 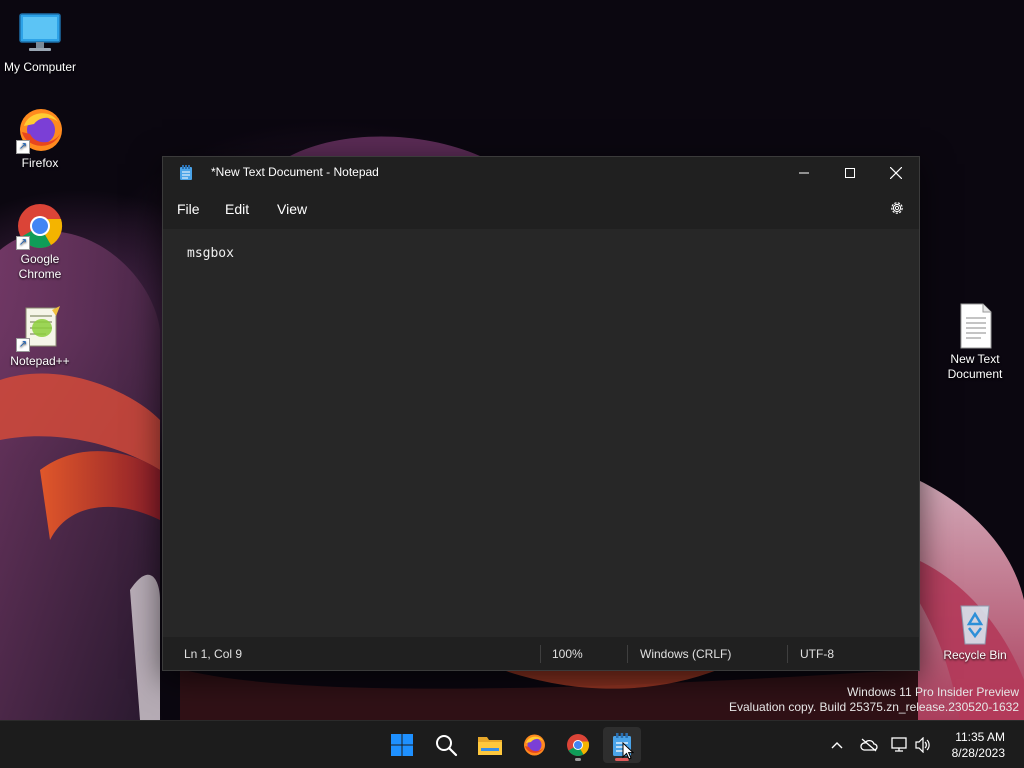 I want to click on onedrive-tray-button, so click(x=869, y=745).